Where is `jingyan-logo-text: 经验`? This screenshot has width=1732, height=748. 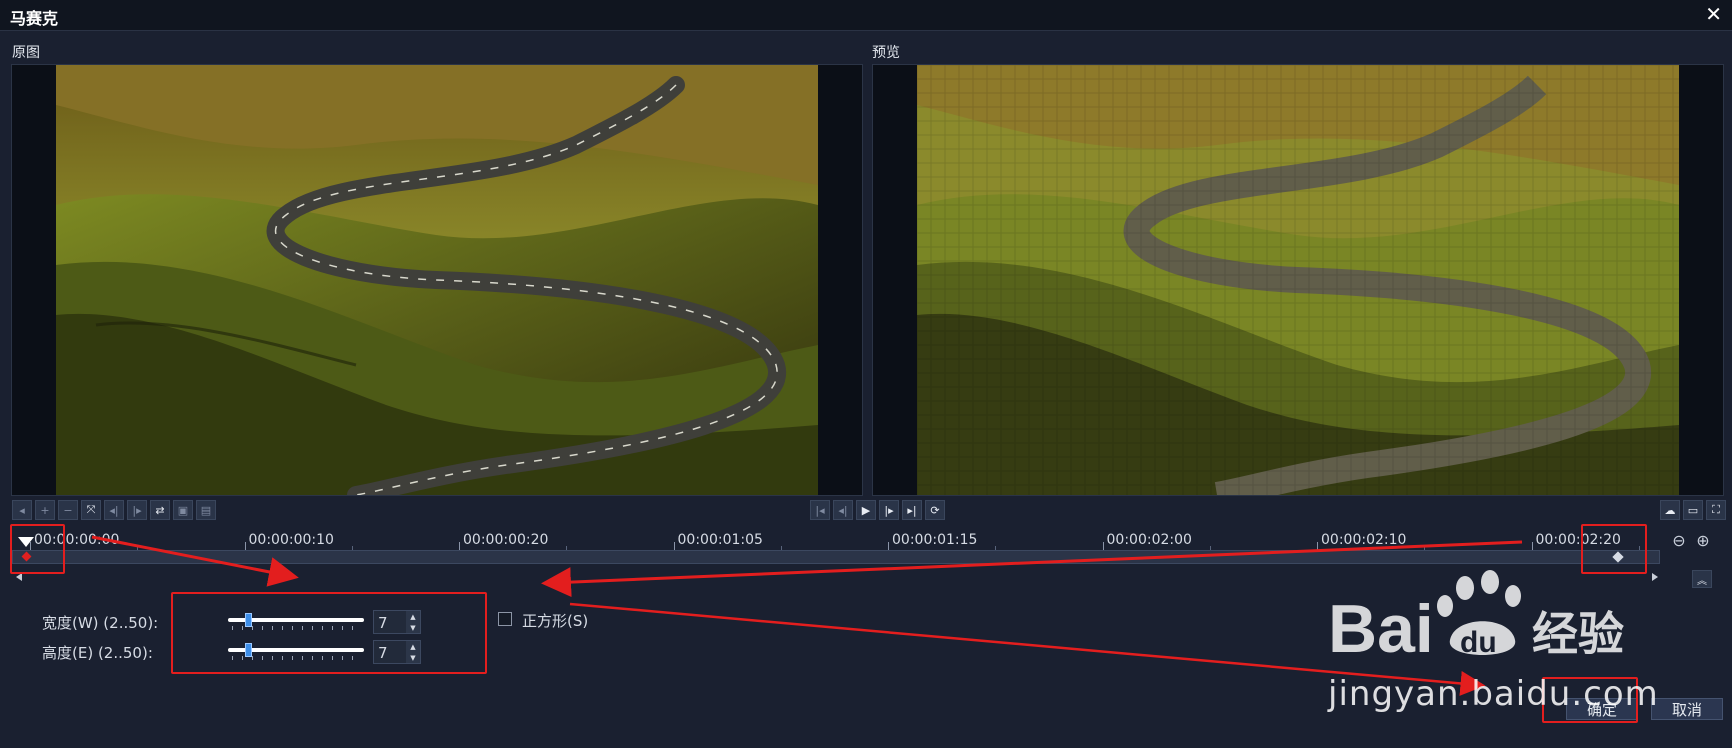 jingyan-logo-text: 经验 is located at coordinates (1578, 634).